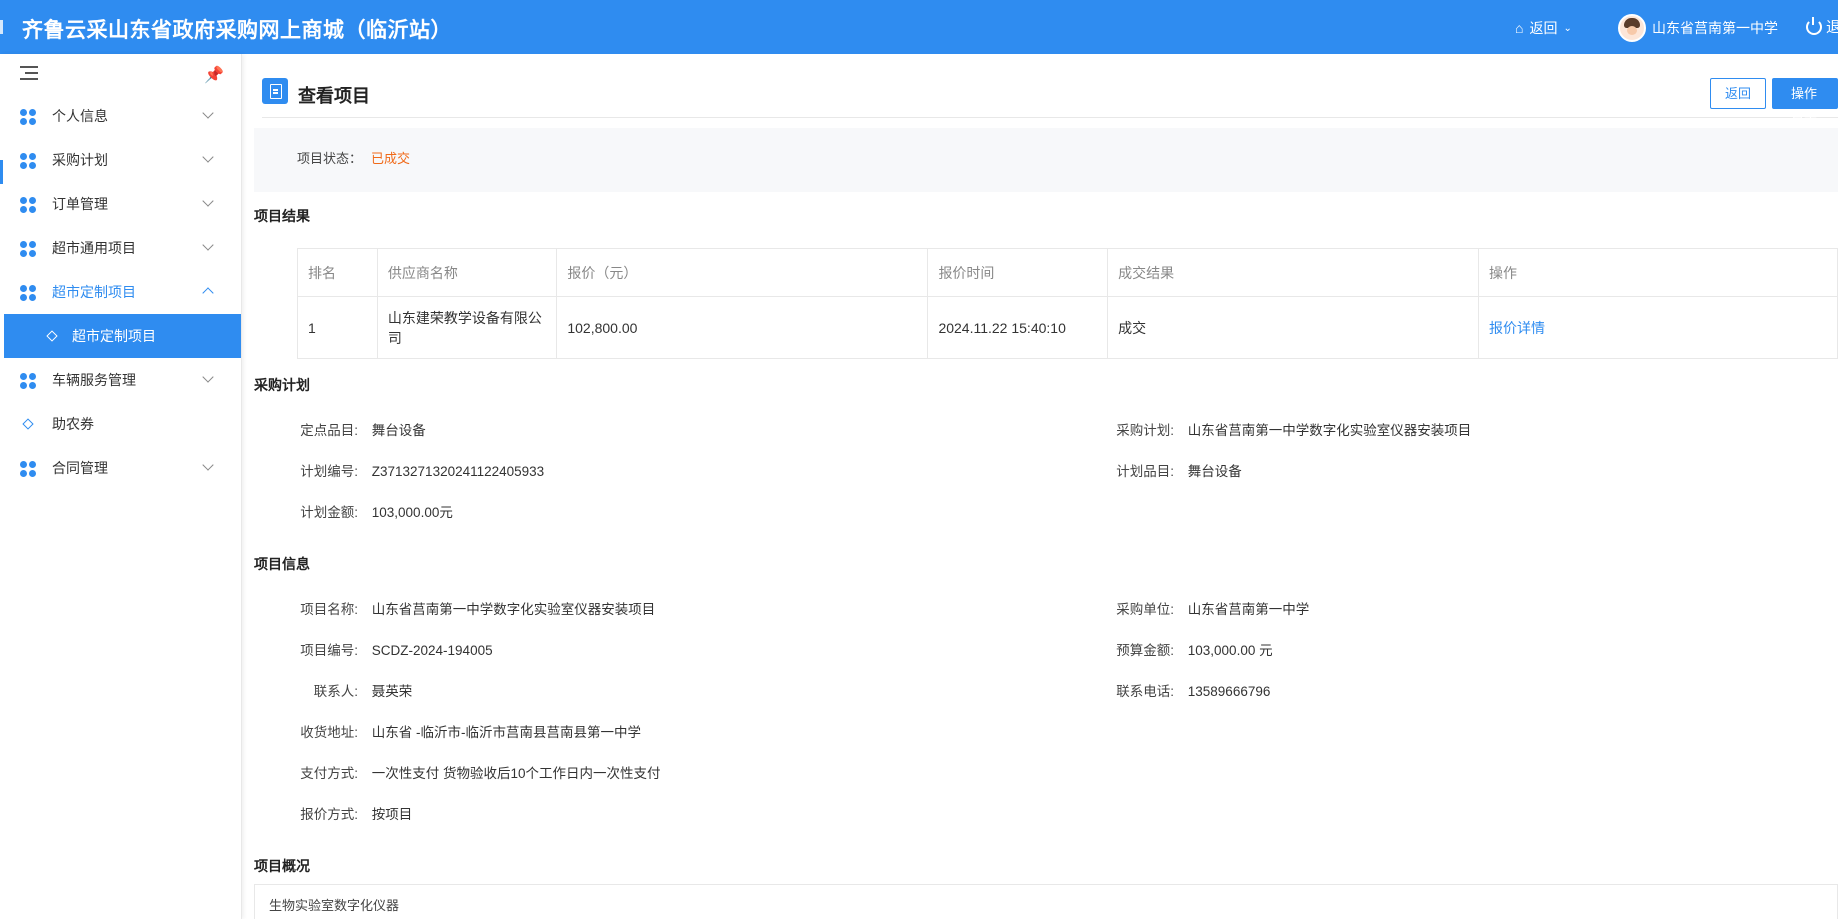 This screenshot has height=919, width=1838. What do you see at coordinates (1738, 93) in the screenshot?
I see `back-button: 返回` at bounding box center [1738, 93].